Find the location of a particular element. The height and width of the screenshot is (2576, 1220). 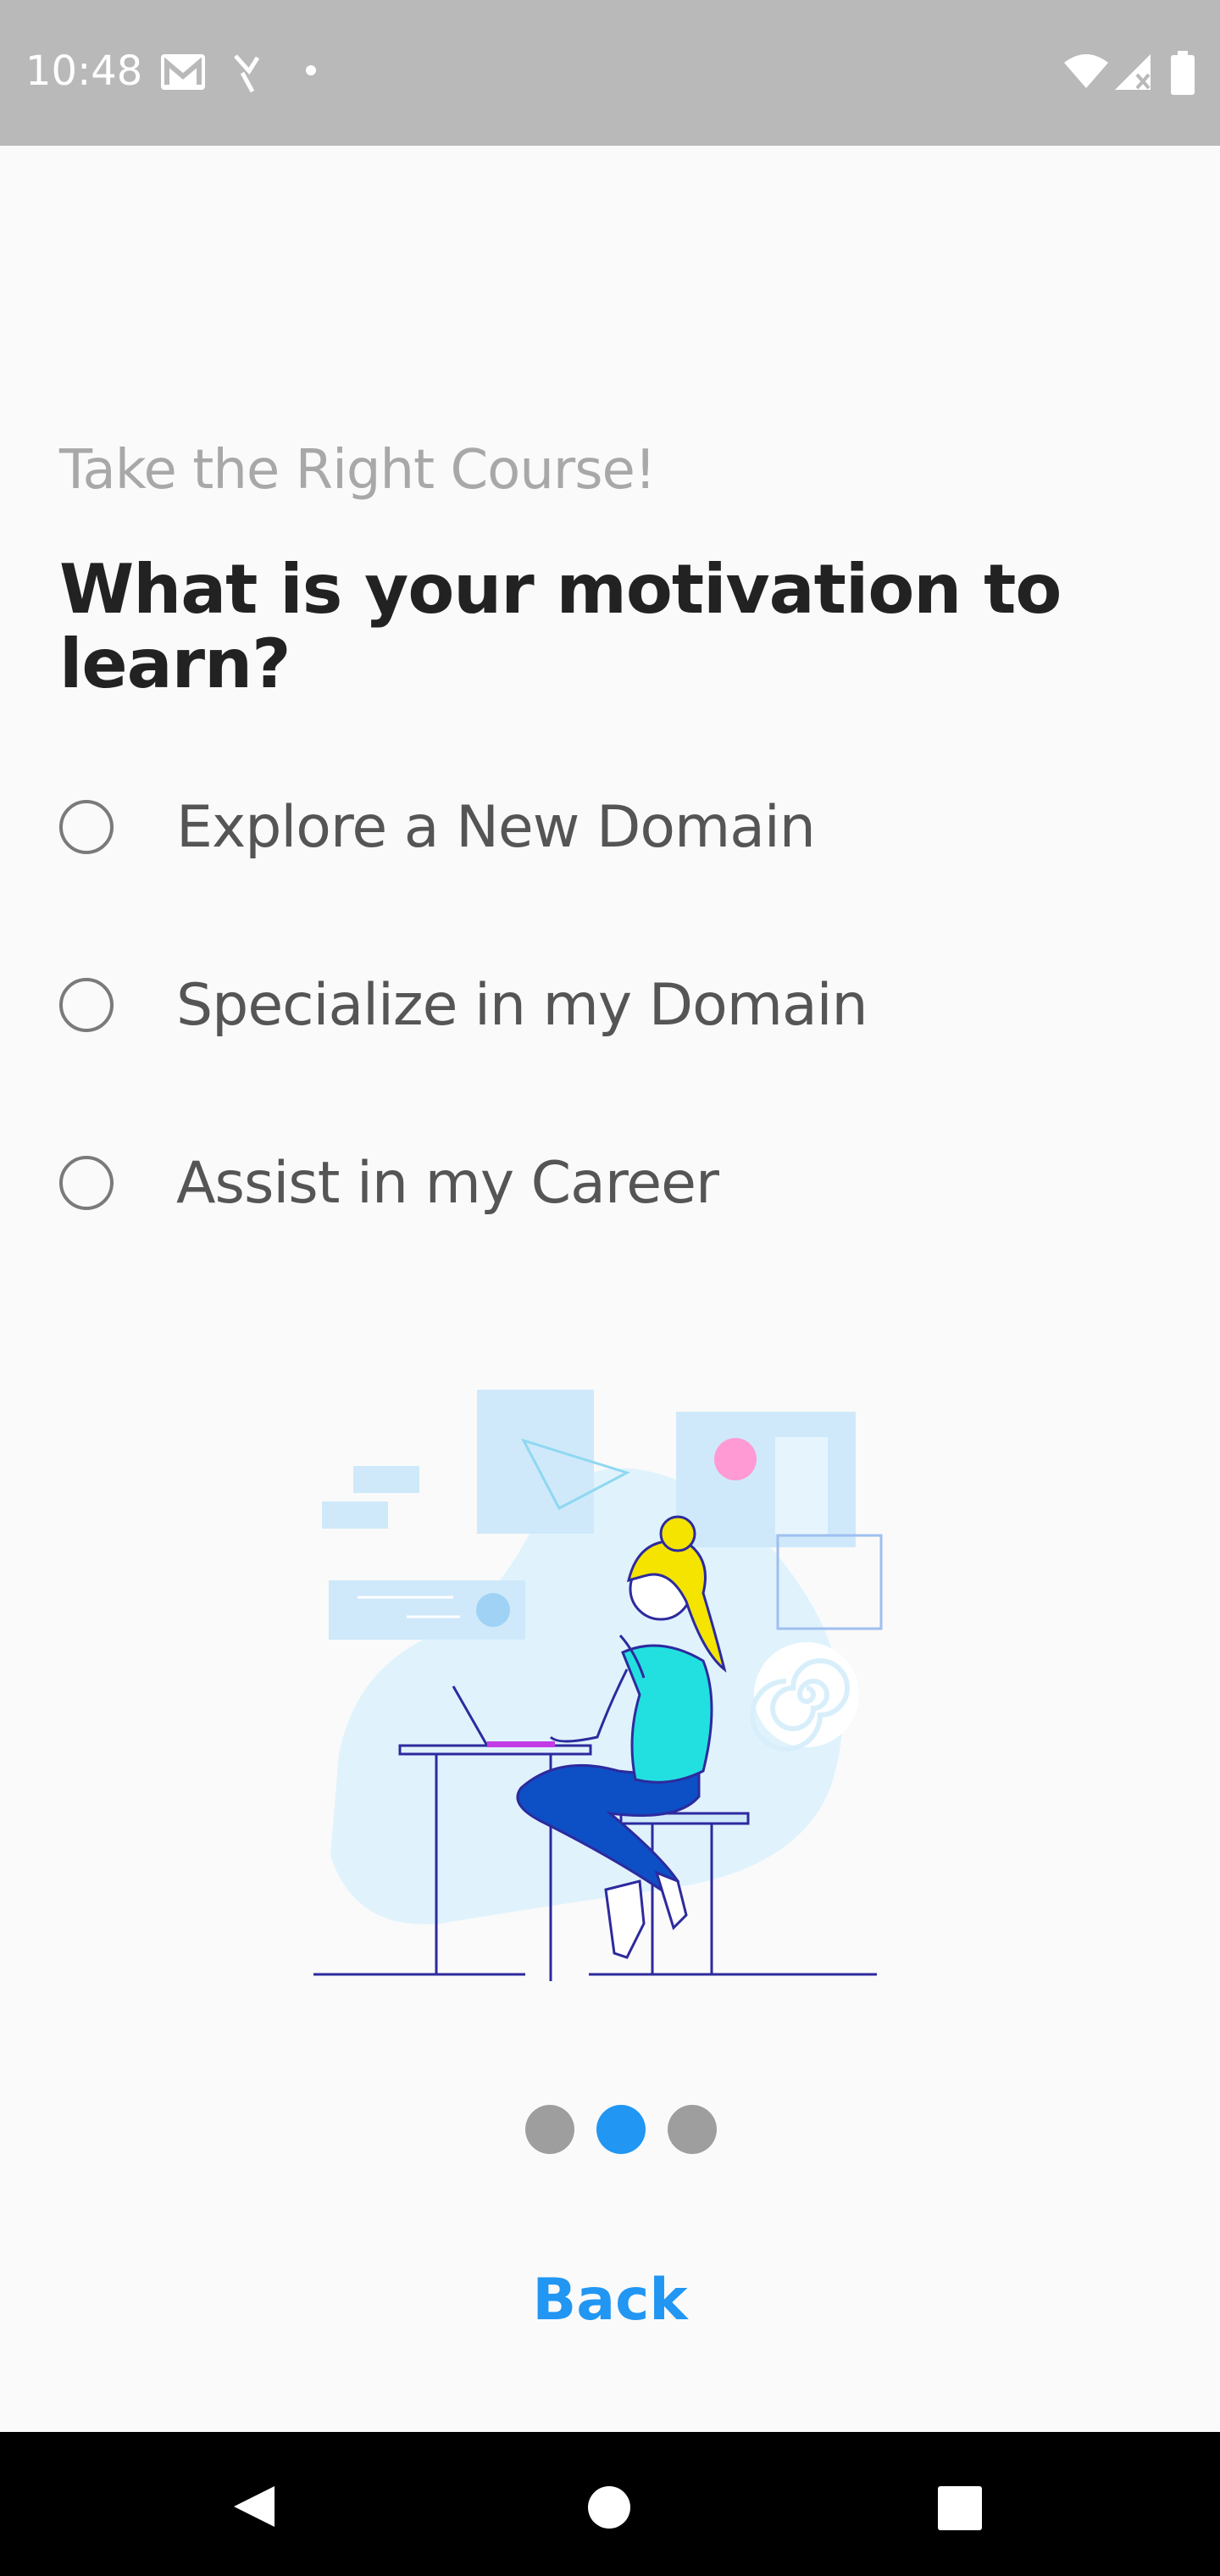

gmail-icon is located at coordinates (183, 72).